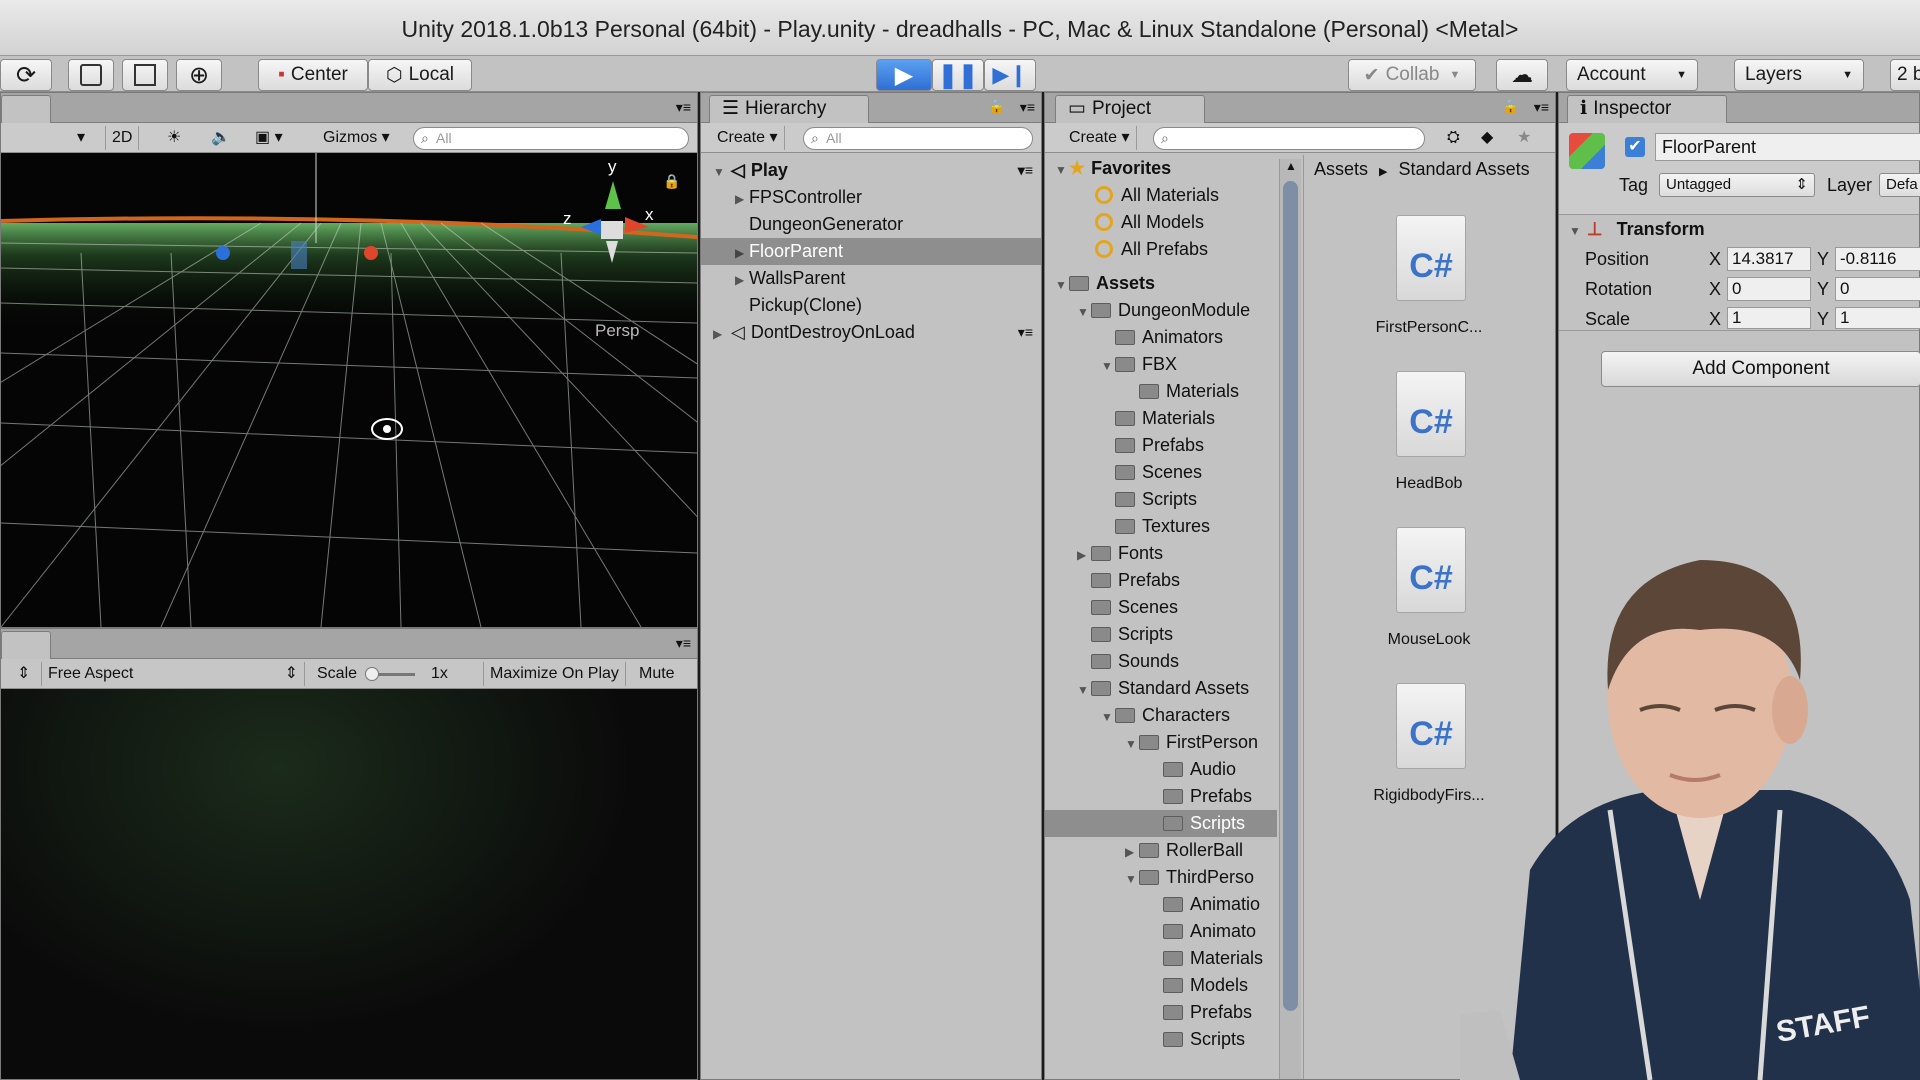 The height and width of the screenshot is (1080, 1920). Describe the element at coordinates (871, 332) in the screenshot. I see `scene-root-dontdestroyonload: ▶ ◁ DontDestroyOnLoad ▾≡` at that location.